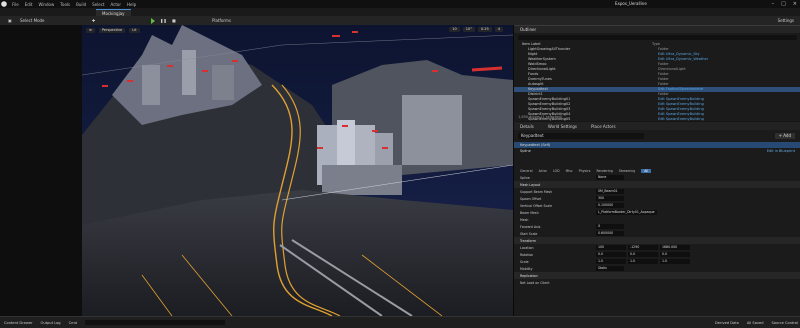 Image resolution: width=800 pixels, height=328 pixels. What do you see at coordinates (727, 323) in the screenshot?
I see `derived-data-button: Derived Data` at bounding box center [727, 323].